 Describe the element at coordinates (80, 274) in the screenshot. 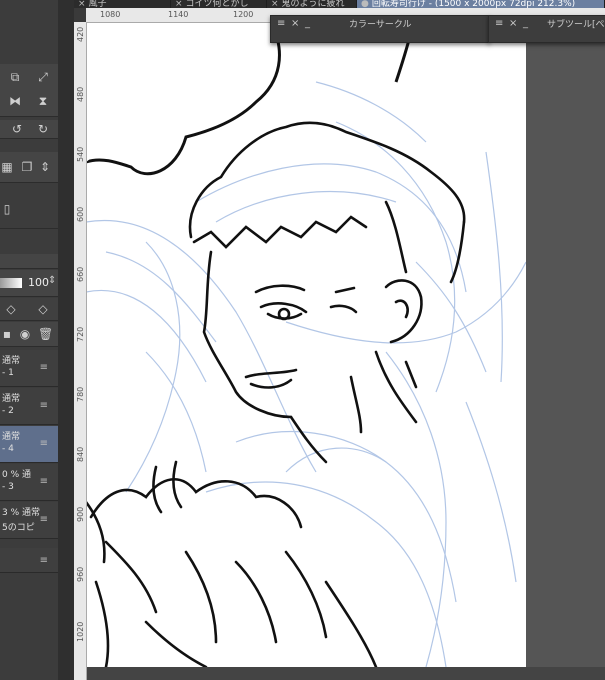

I see `ruler-tick-label: 660` at that location.